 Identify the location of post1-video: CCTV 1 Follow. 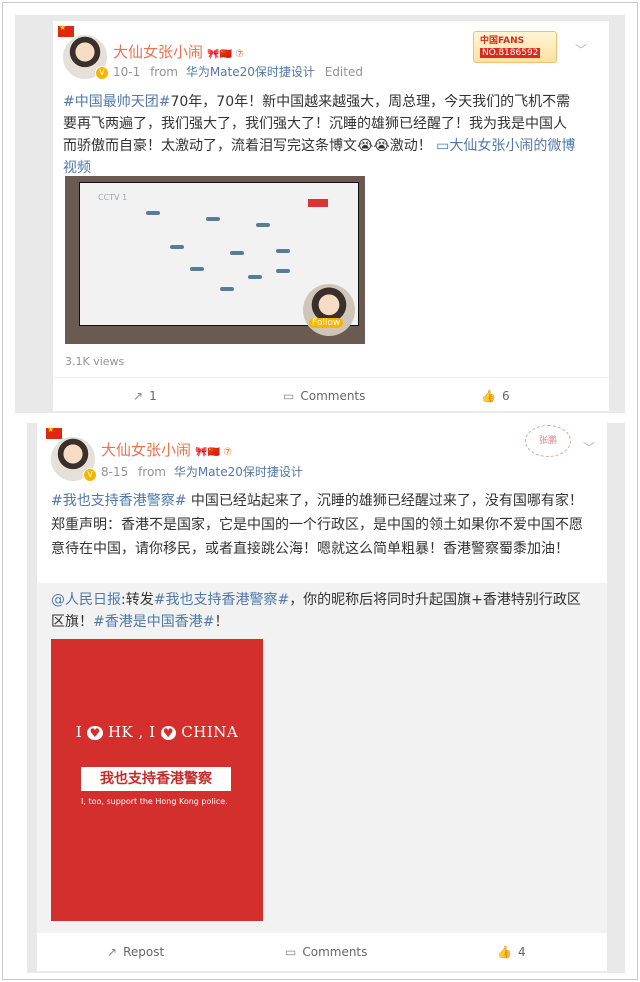
(215, 260).